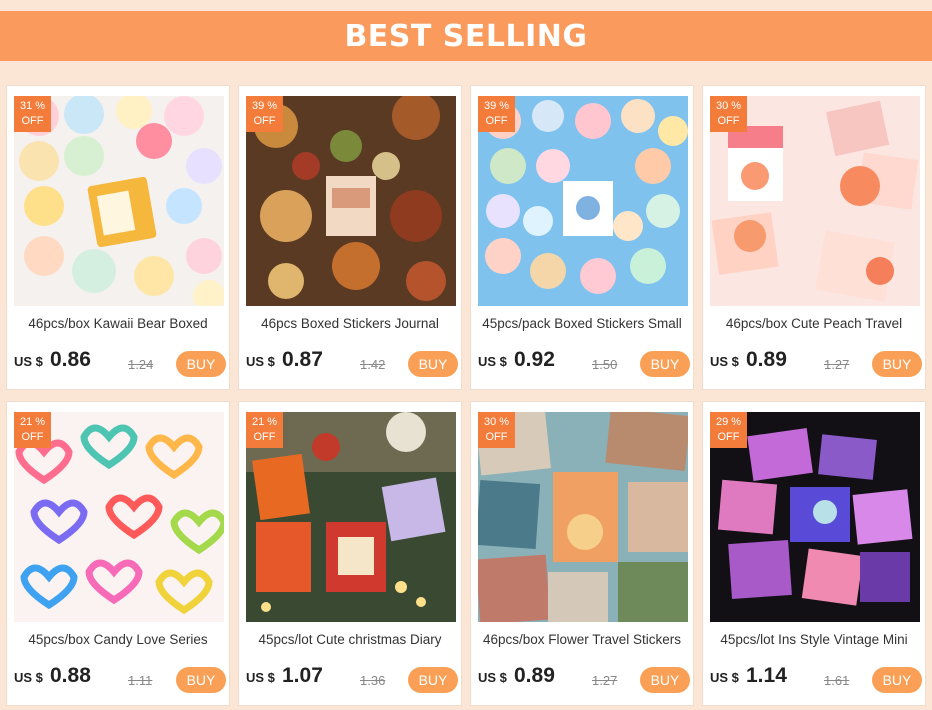 The width and height of the screenshot is (932, 710). I want to click on original-price: 1.36, so click(373, 680).